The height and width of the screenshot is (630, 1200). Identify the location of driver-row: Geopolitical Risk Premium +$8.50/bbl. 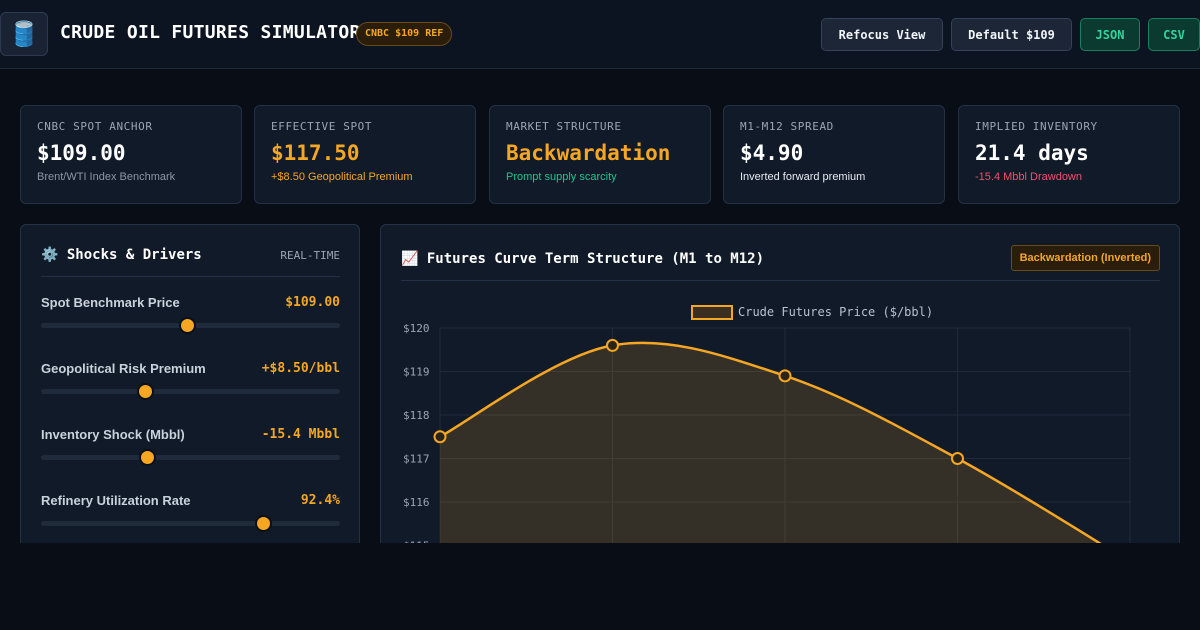
(190, 386).